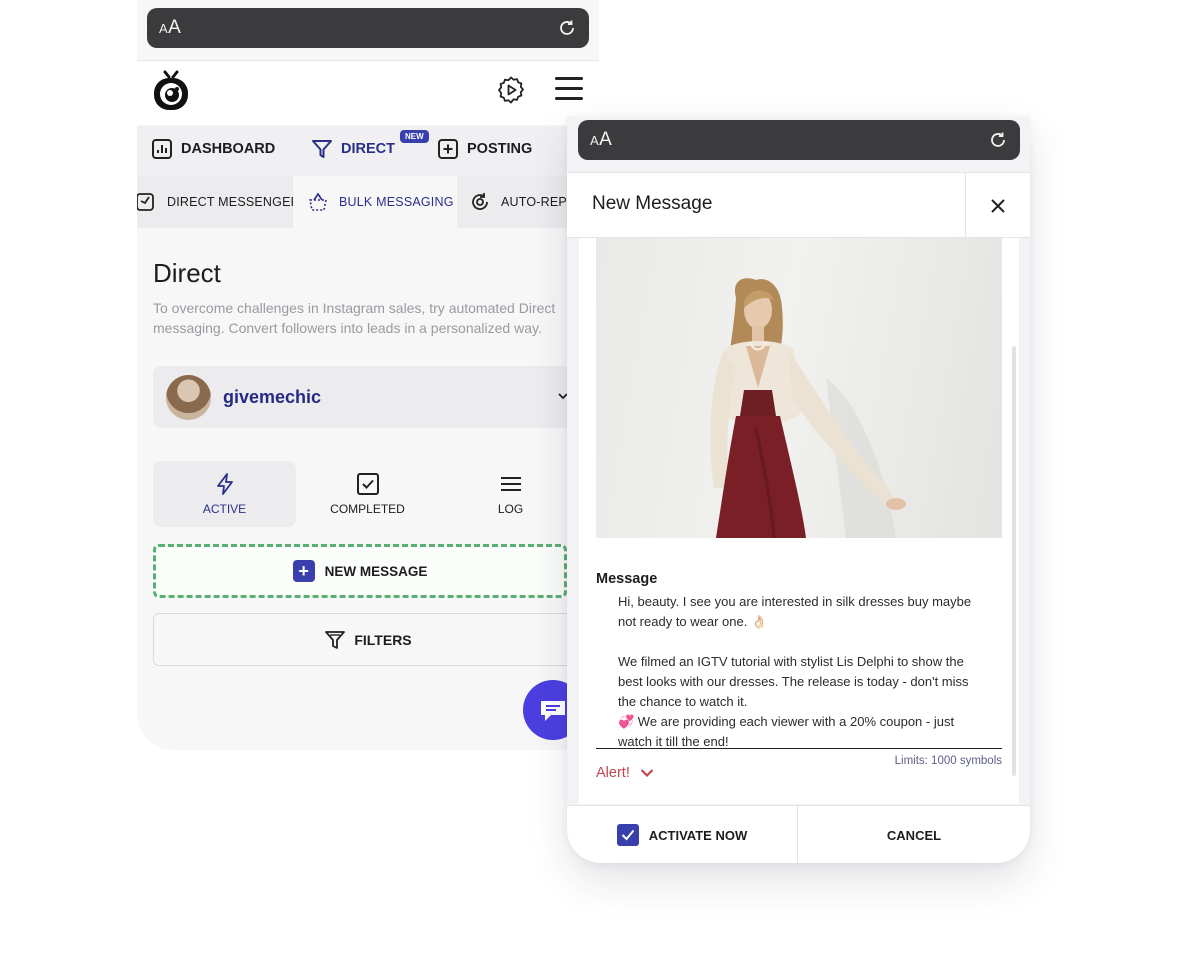  Describe the element at coordinates (162, 149) in the screenshot. I see `dashboard-chart-icon` at that location.